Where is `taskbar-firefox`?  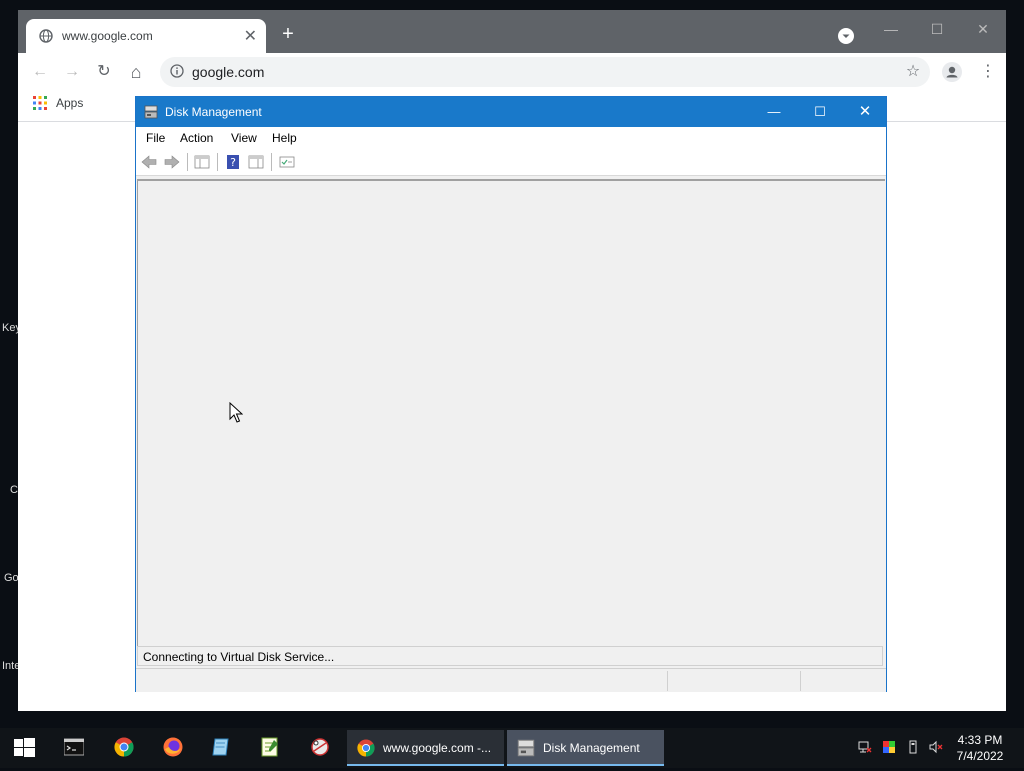
taskbar-firefox is located at coordinates (173, 748).